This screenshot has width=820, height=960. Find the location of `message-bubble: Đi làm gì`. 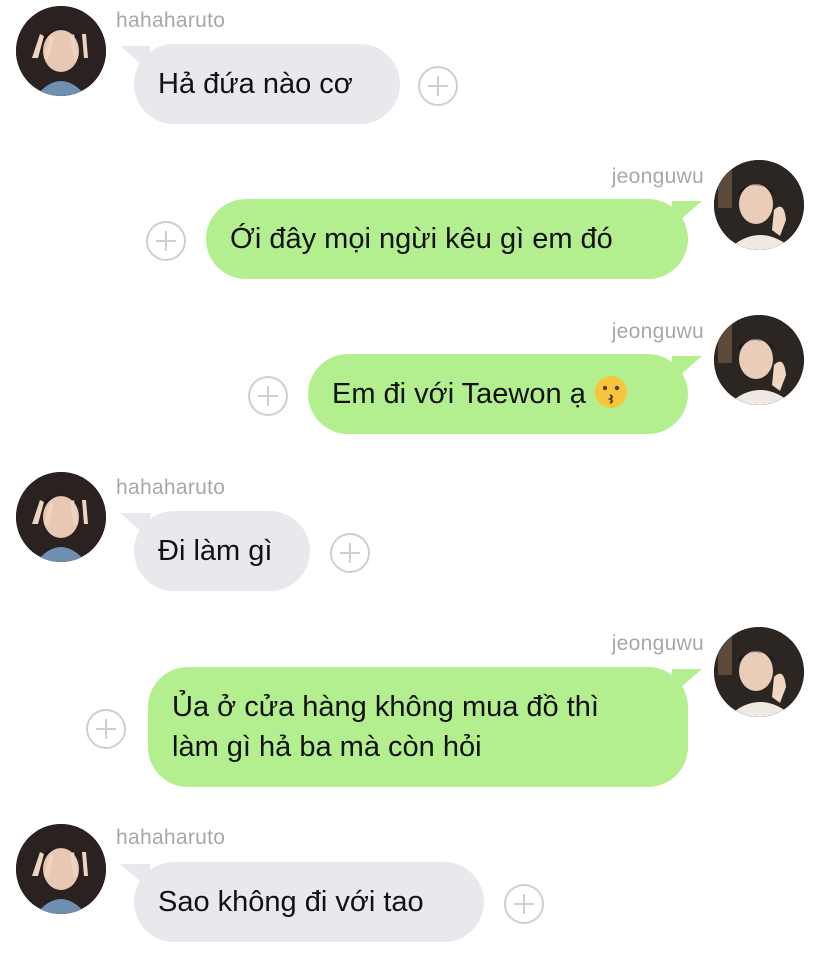

message-bubble: Đi làm gì is located at coordinates (215, 551).